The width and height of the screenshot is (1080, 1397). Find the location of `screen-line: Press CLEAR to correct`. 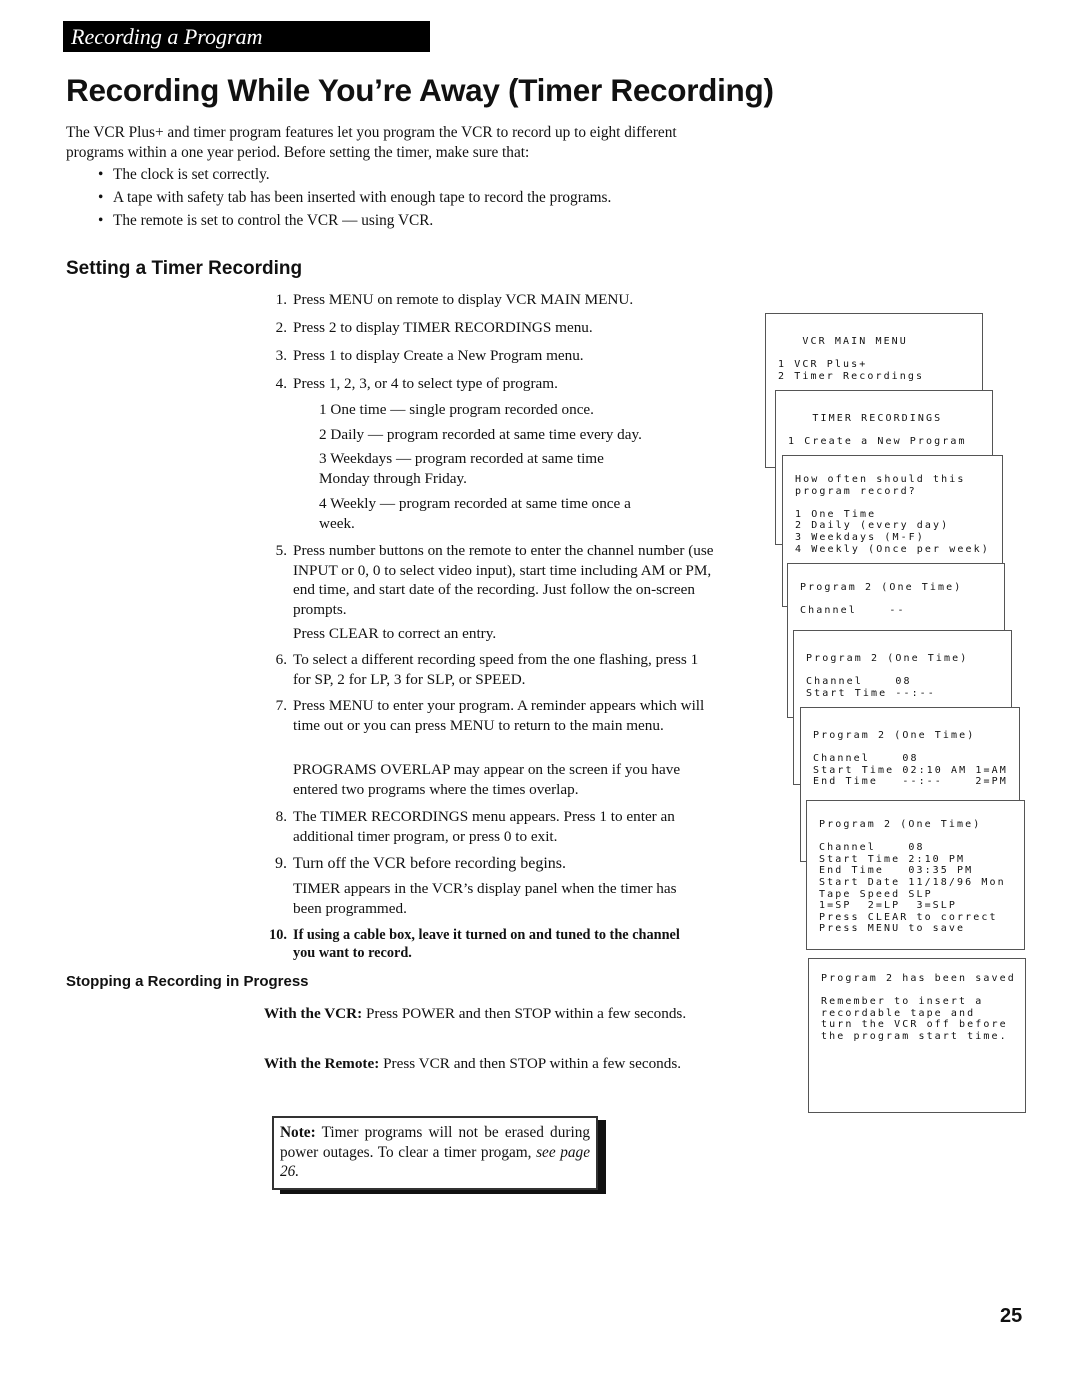

screen-line: Press CLEAR to correct is located at coordinates (908, 917).